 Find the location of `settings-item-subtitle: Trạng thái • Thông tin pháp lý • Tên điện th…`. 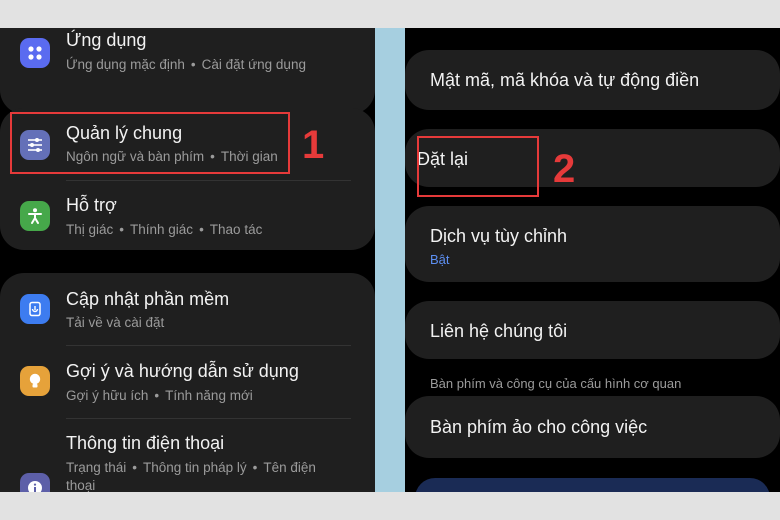

settings-item-subtitle: Trạng thái • Thông tin pháp lý • Tên điện th… is located at coordinates (191, 476).